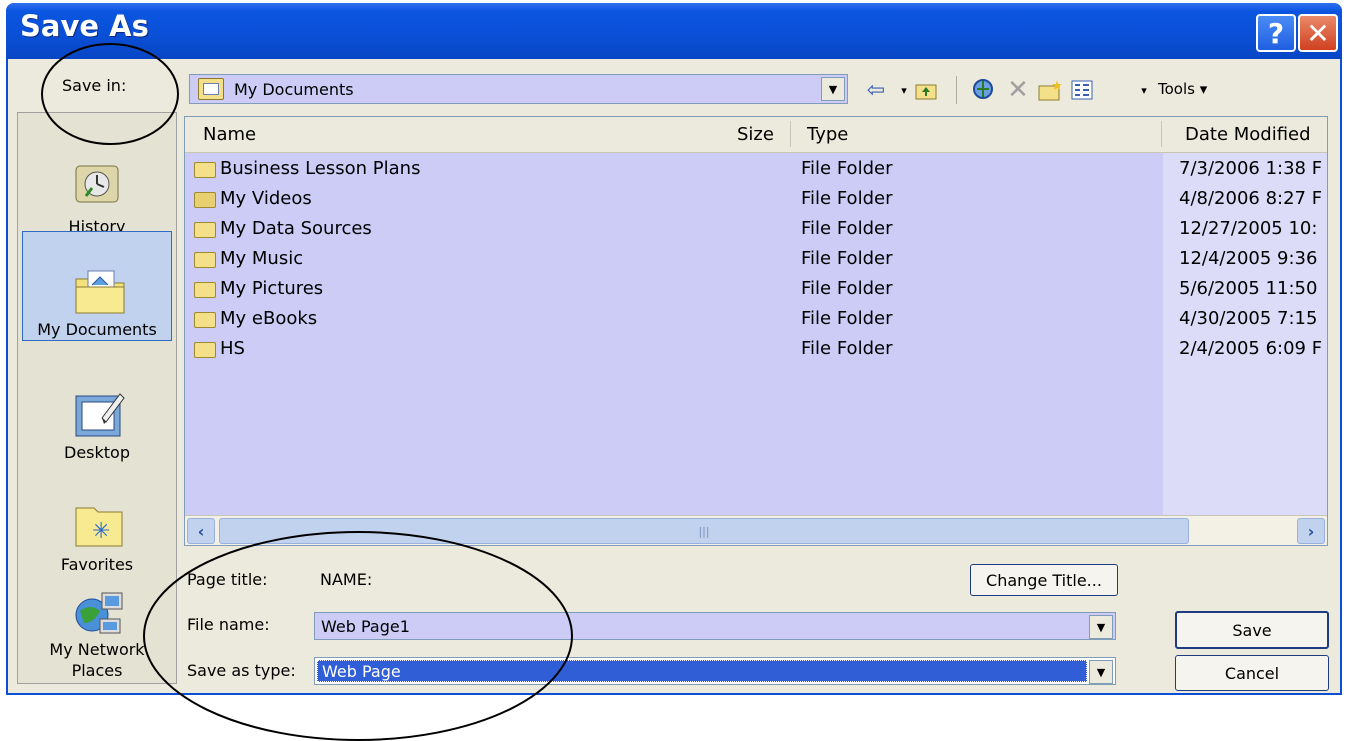 Image resolution: width=1352 pixels, height=741 pixels. Describe the element at coordinates (756, 290) in the screenshot. I see `table-row: My Pictures File Folder 5/6/2005 11:50` at that location.